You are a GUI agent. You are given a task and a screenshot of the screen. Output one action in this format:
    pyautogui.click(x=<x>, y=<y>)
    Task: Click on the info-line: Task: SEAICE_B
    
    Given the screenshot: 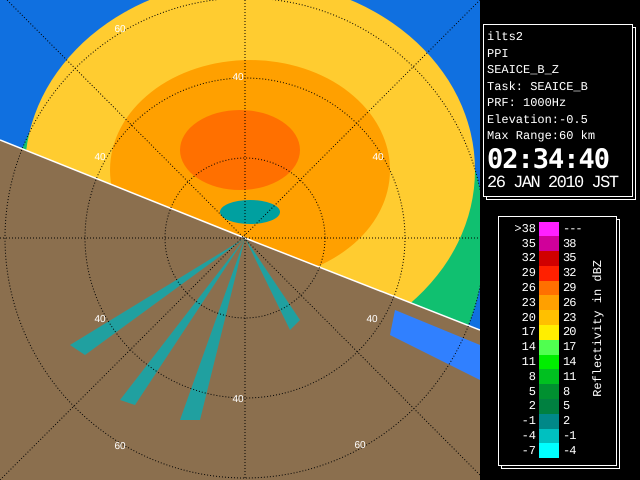 What is the action you would take?
    pyautogui.click(x=538, y=86)
    